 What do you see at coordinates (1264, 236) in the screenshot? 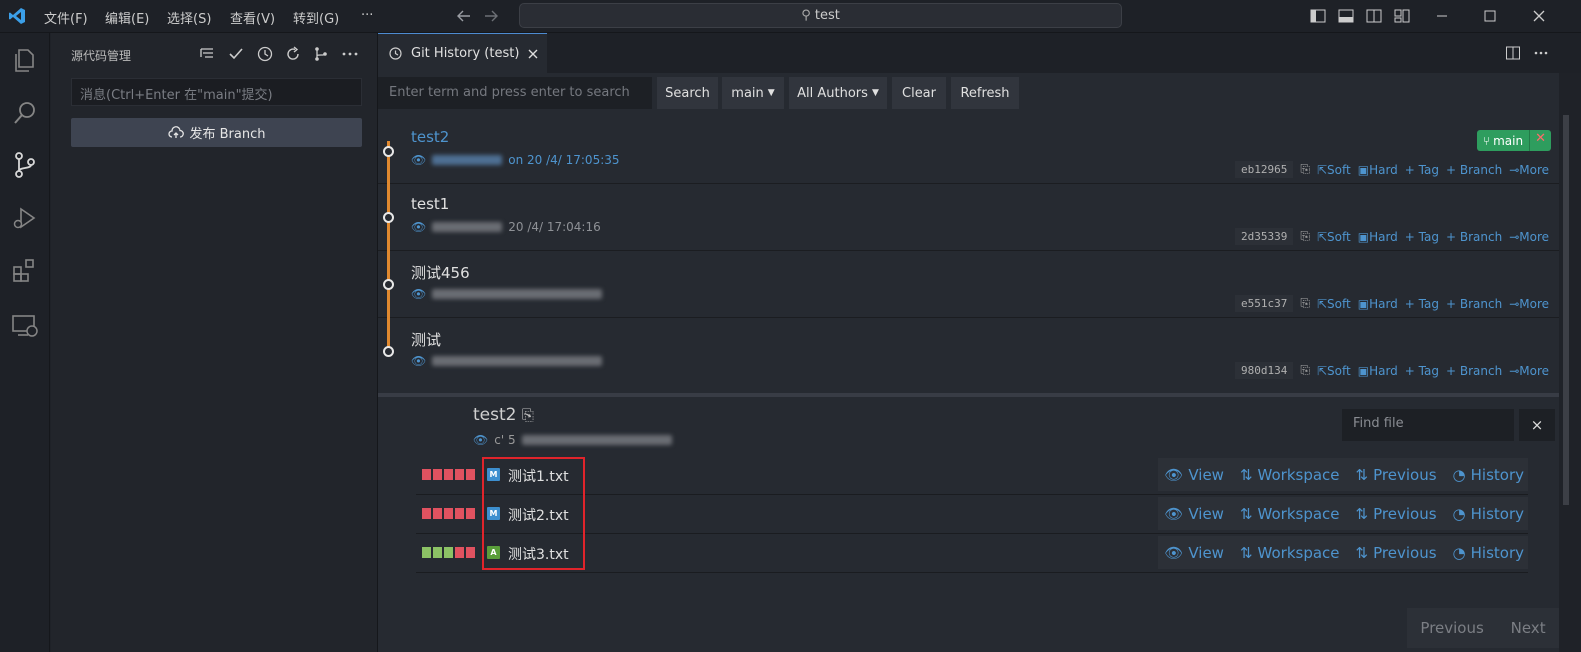
I see `commit-hash: 2d35339` at bounding box center [1264, 236].